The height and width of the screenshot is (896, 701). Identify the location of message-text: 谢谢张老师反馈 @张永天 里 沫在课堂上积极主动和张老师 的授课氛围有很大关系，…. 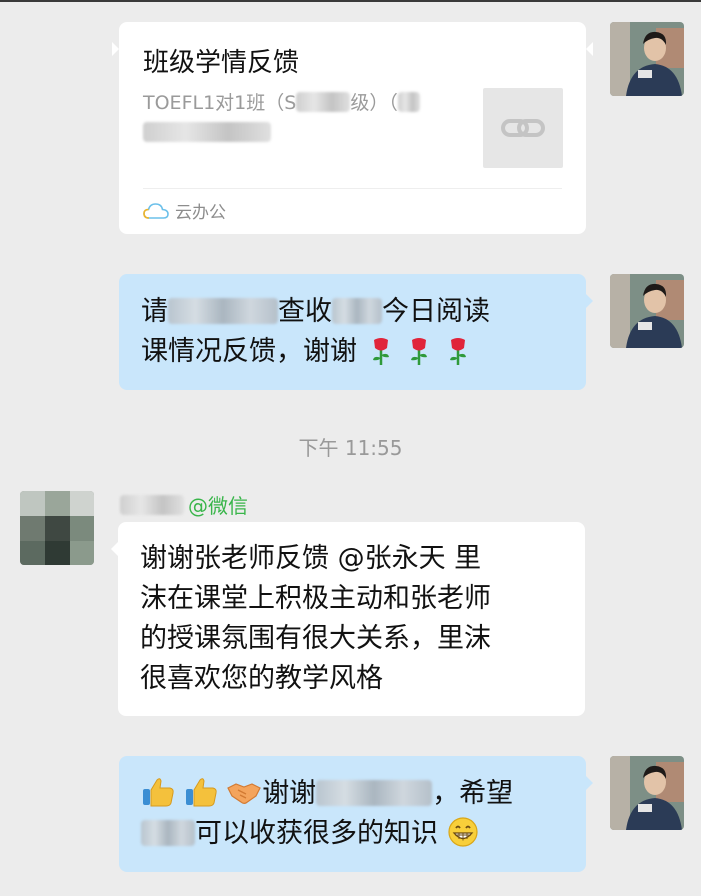
(315, 618).